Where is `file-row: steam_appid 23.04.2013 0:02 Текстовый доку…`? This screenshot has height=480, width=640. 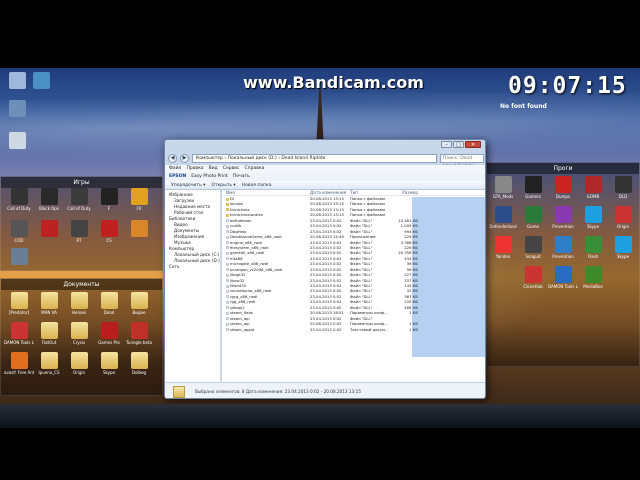
file-row: steam_appid 23.04.2013 0:02 Текстовый доку… is located at coordinates (353, 329).